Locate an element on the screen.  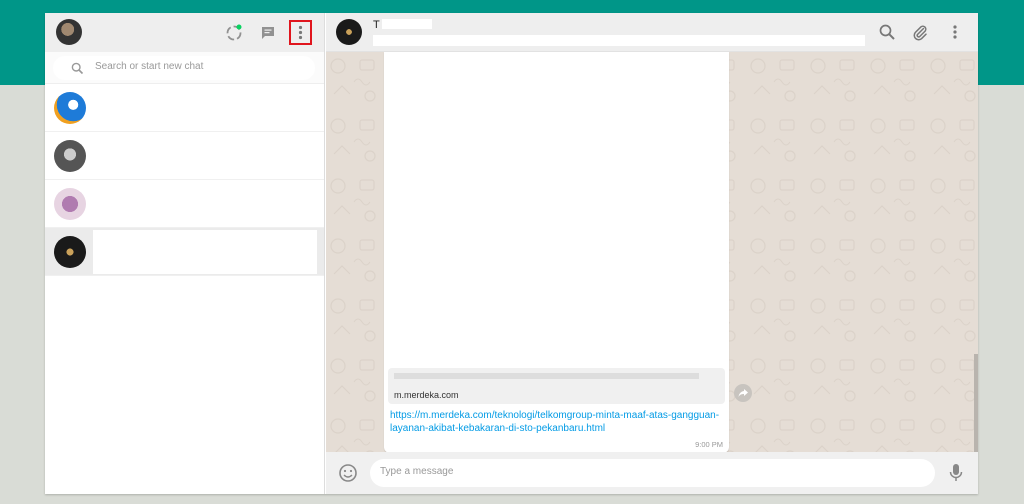
link-preview-meta: m.merdeka.com is located at coordinates (556, 386).